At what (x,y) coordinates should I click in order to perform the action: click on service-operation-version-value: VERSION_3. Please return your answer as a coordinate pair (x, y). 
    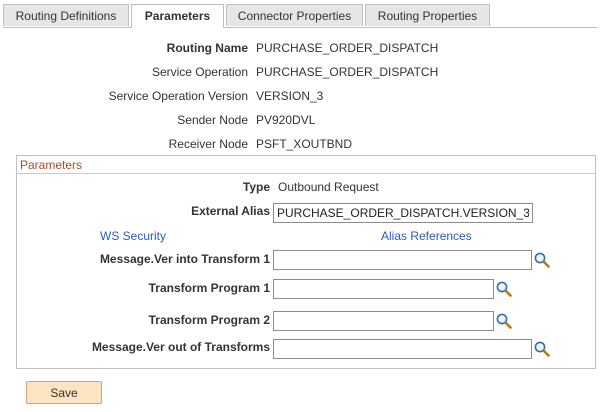
    Looking at the image, I should click on (290, 96).